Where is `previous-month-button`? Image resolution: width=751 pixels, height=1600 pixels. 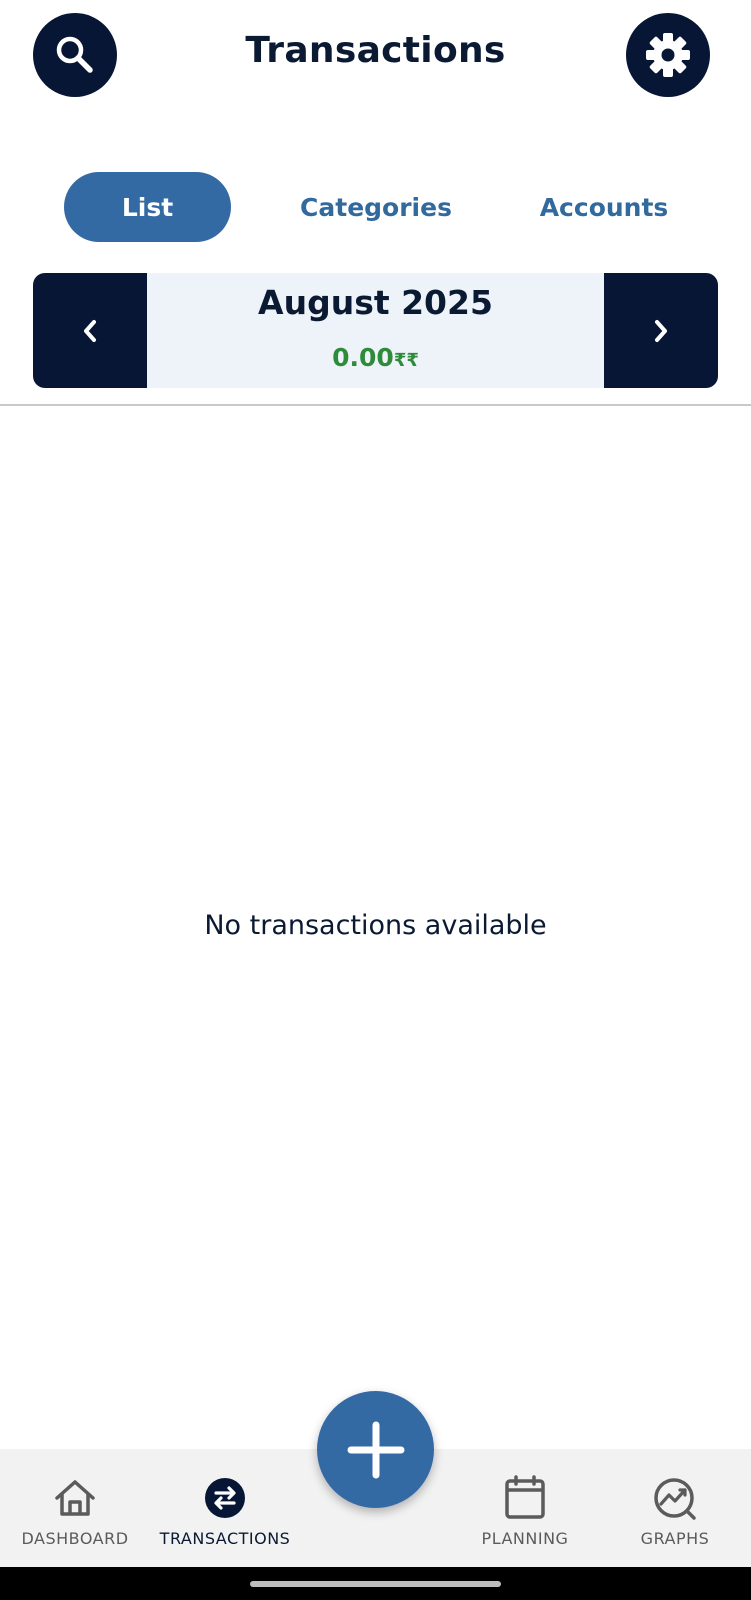
previous-month-button is located at coordinates (90, 330).